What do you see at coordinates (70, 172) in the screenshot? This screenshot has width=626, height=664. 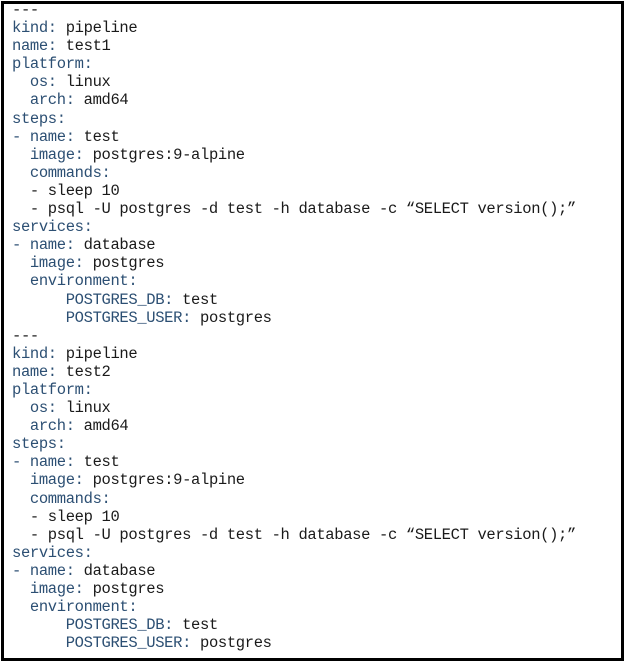 I see `yaml-key: commands:` at bounding box center [70, 172].